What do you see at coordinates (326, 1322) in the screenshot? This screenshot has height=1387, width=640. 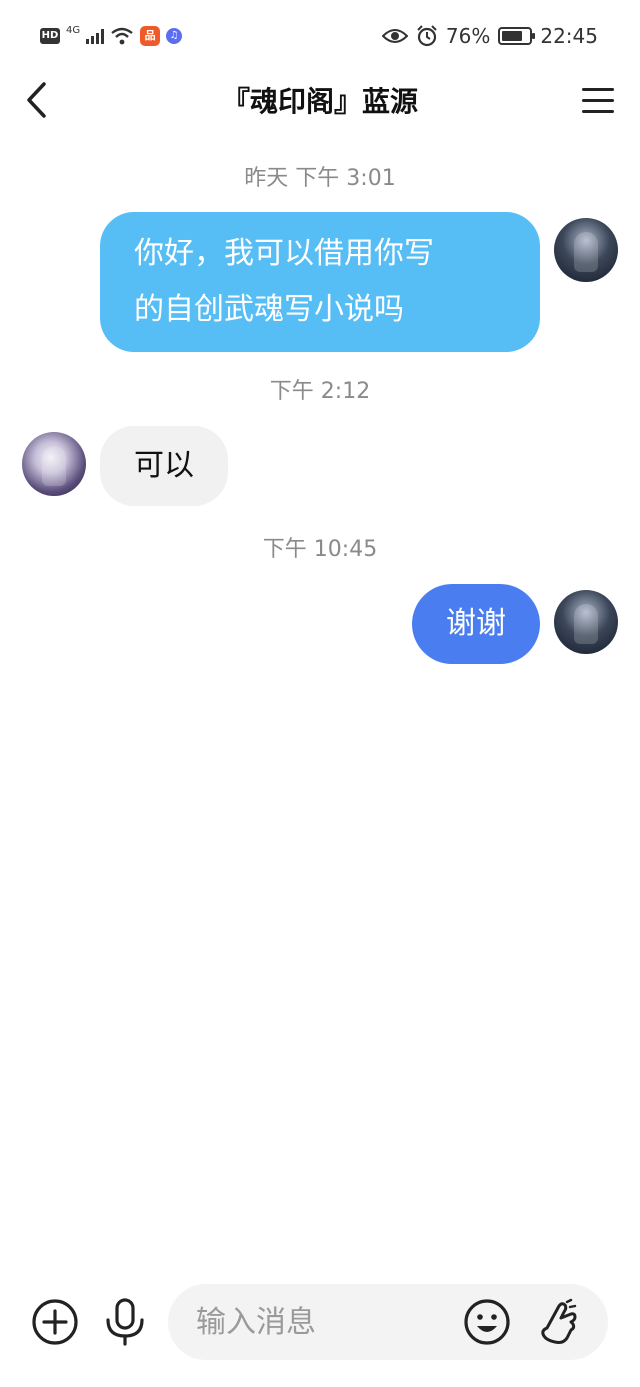 I see `message-input` at bounding box center [326, 1322].